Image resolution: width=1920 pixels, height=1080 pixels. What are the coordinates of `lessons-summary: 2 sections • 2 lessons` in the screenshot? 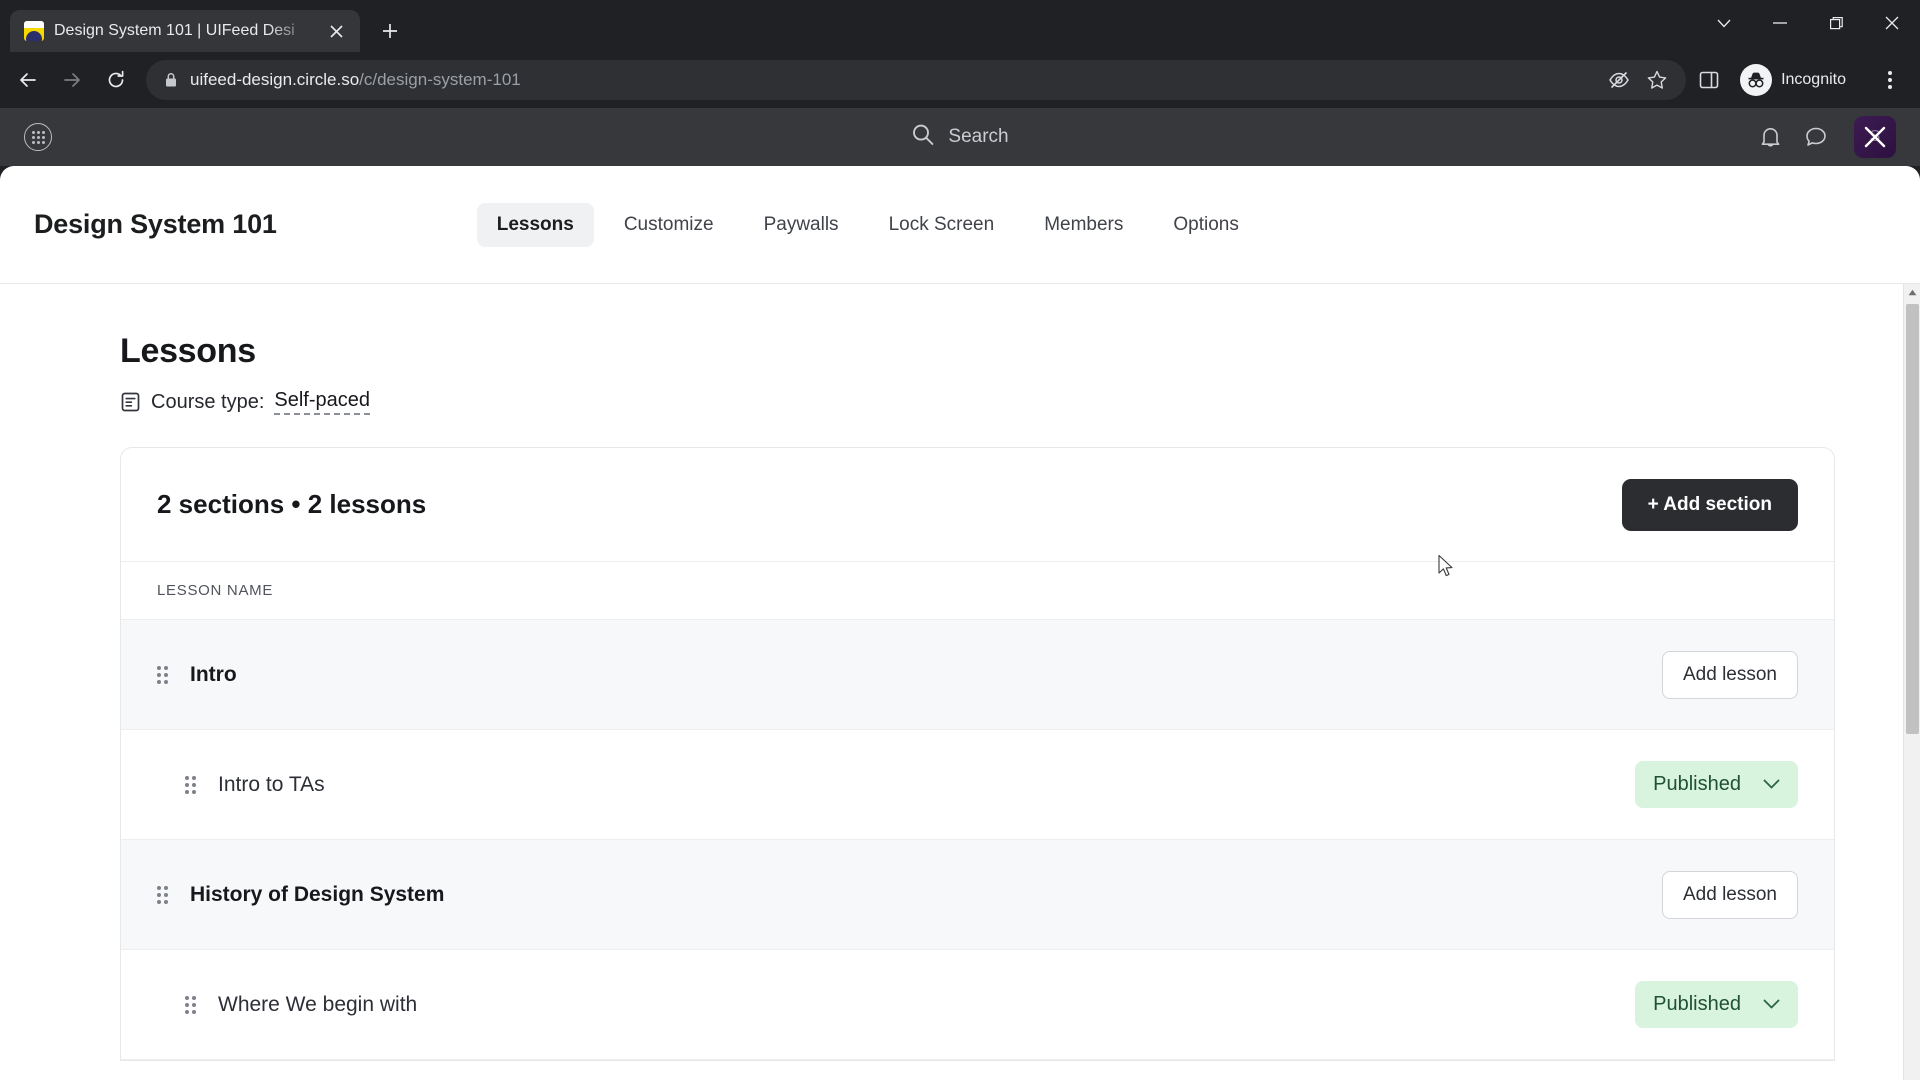 It's located at (292, 504).